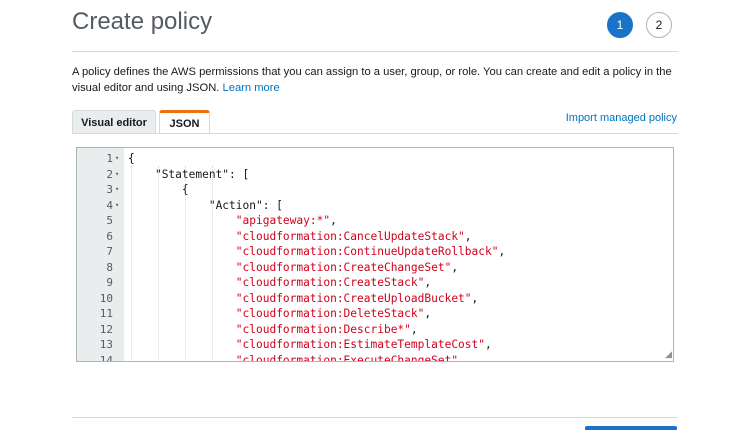 Image resolution: width=750 pixels, height=430 pixels. What do you see at coordinates (375, 159) in the screenshot?
I see `code-line: 1 ▾ {` at bounding box center [375, 159].